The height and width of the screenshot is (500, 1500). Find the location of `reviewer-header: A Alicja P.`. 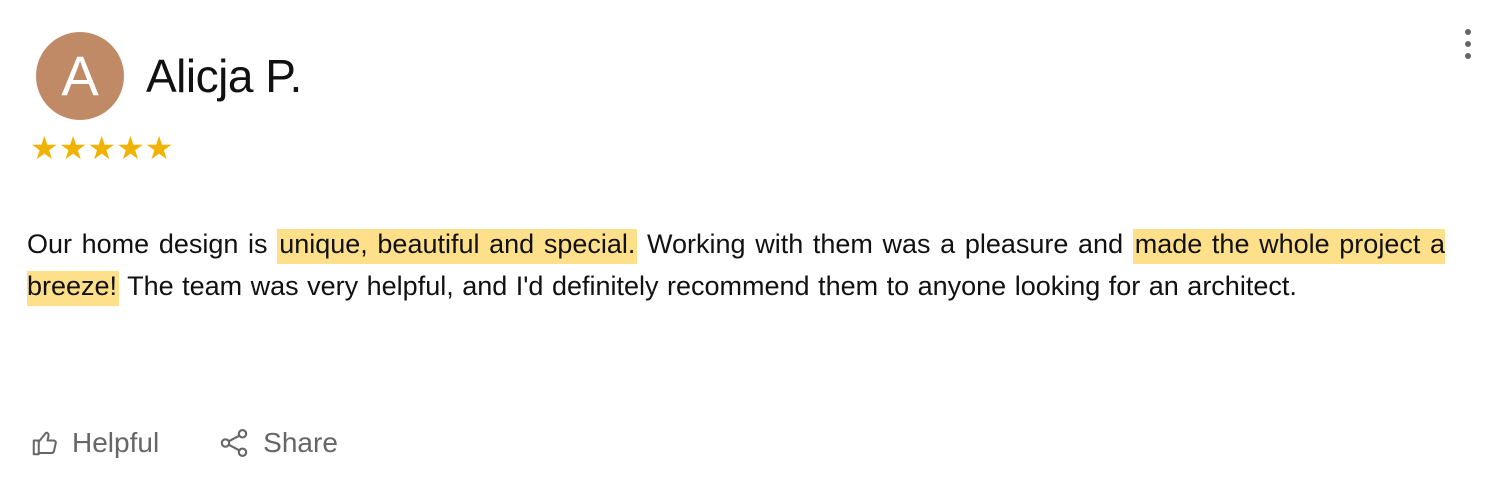

reviewer-header: A Alicja P. is located at coordinates (169, 76).